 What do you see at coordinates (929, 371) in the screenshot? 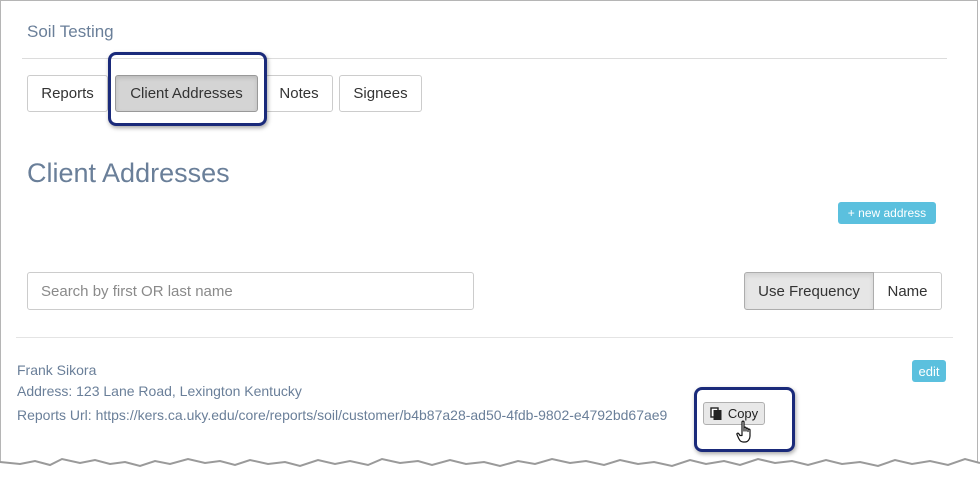
I see `edit-button: edit` at bounding box center [929, 371].